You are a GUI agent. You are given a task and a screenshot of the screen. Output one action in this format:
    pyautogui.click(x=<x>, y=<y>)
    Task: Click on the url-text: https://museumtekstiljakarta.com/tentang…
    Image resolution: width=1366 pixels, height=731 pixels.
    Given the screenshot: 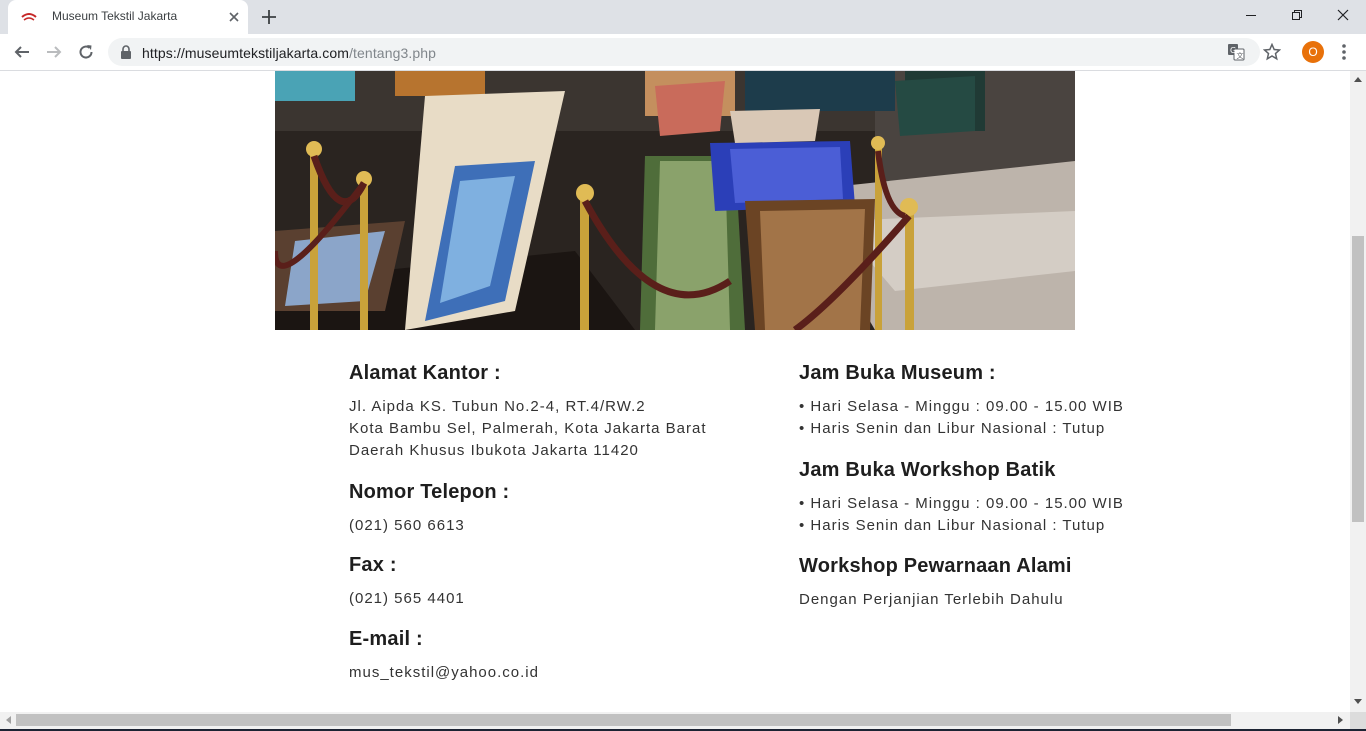 What is the action you would take?
    pyautogui.click(x=289, y=53)
    